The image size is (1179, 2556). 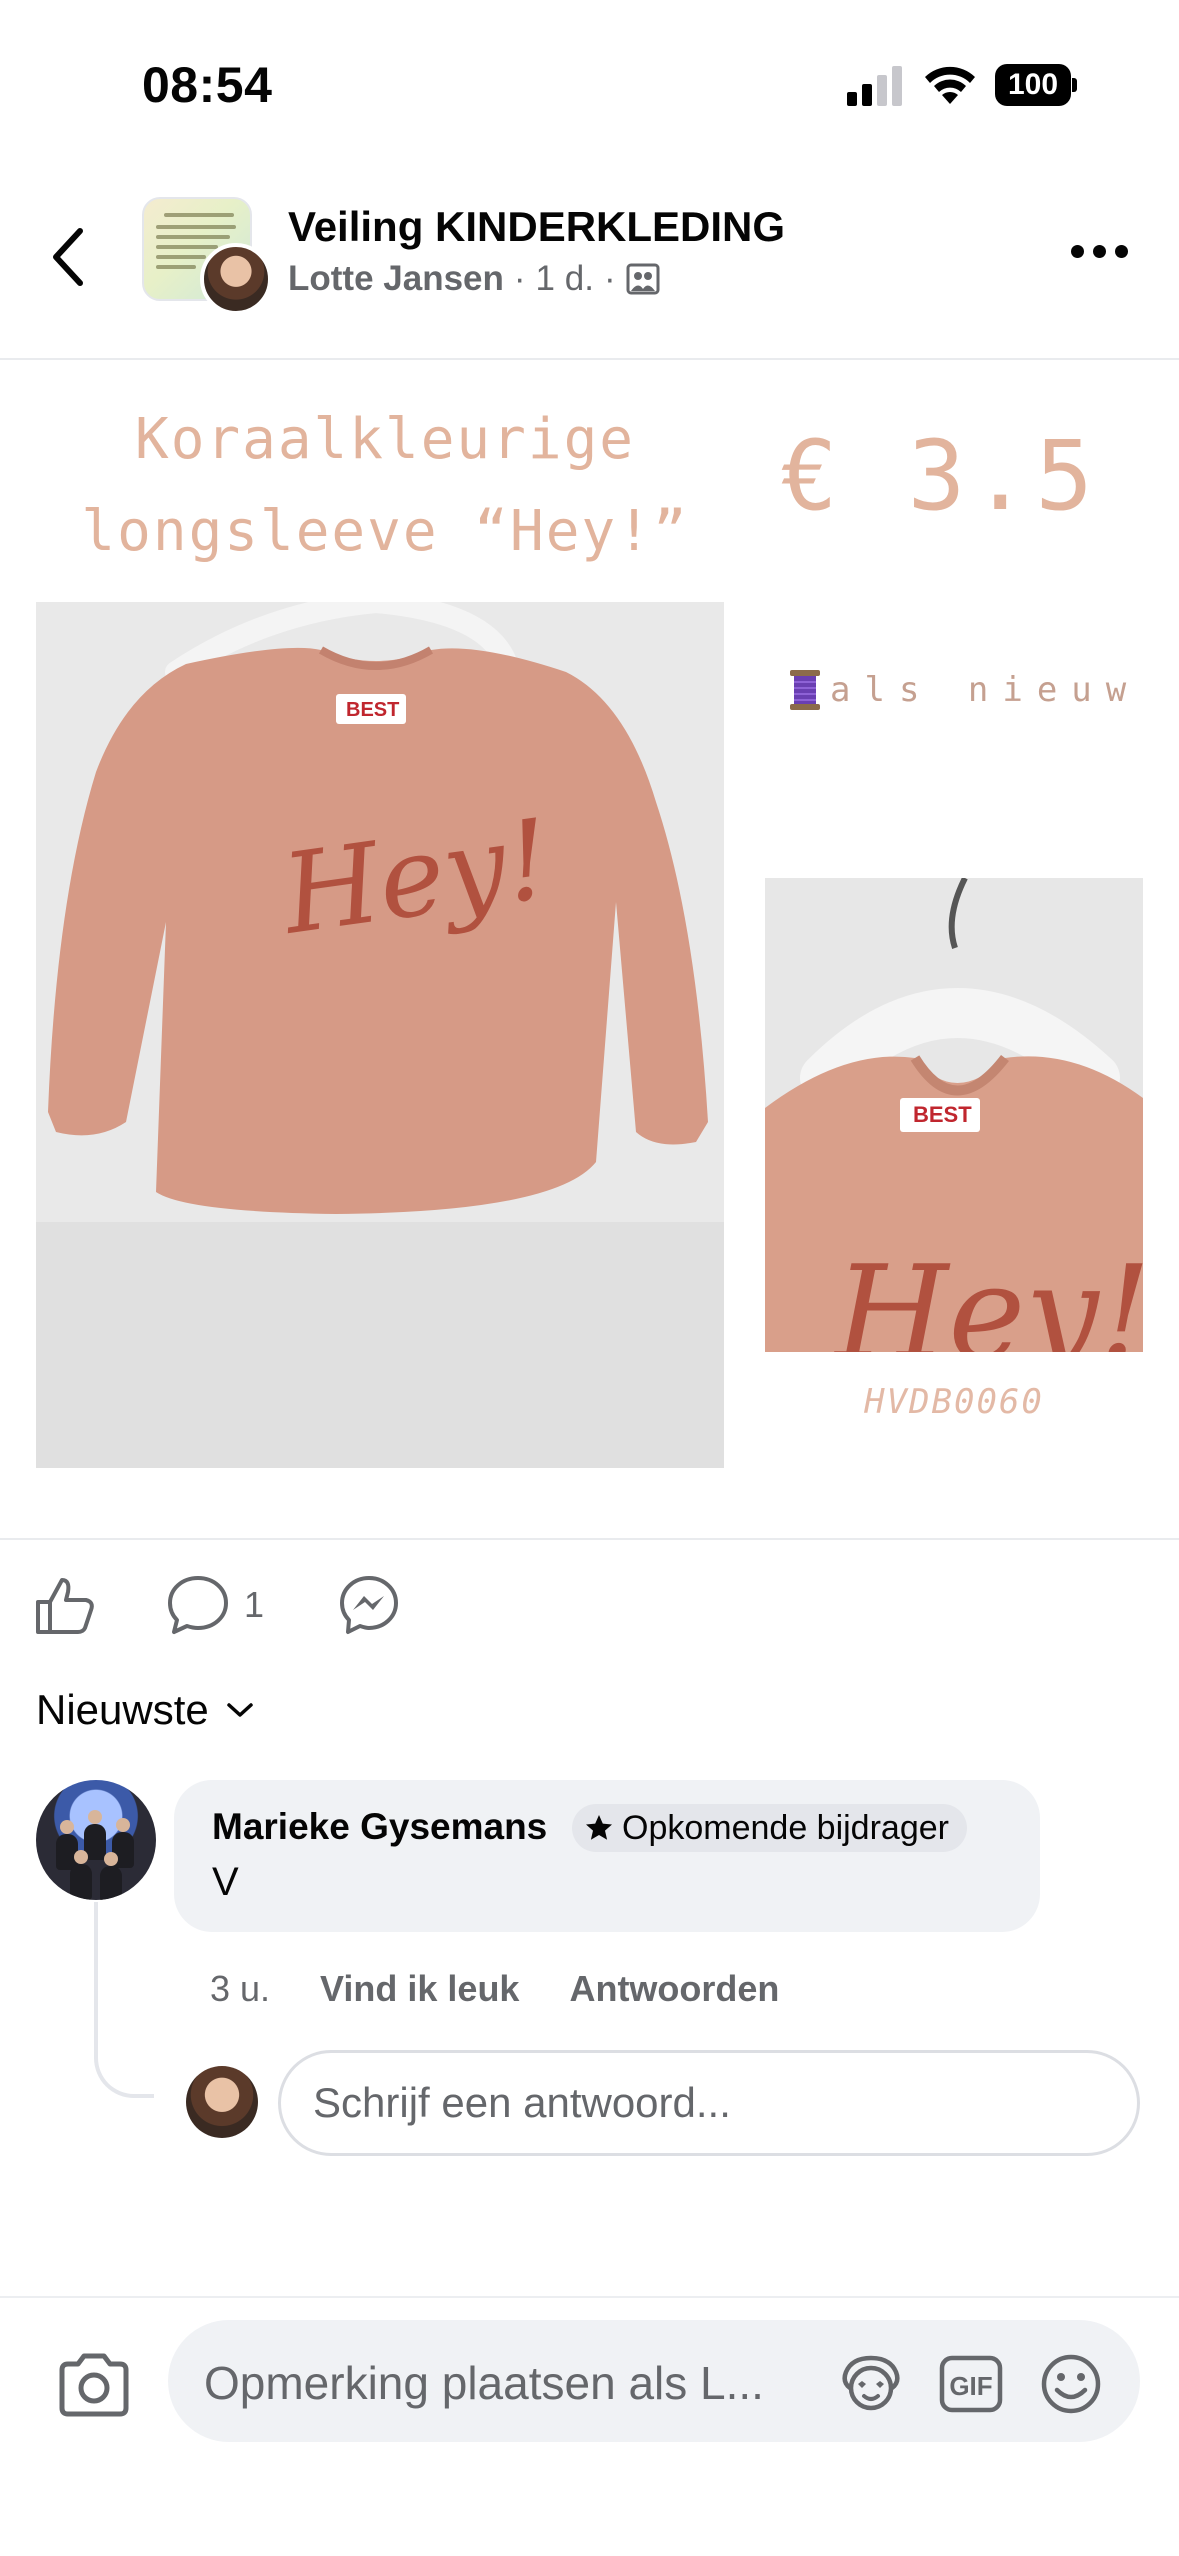 What do you see at coordinates (643, 279) in the screenshot?
I see `group-audience-icon` at bounding box center [643, 279].